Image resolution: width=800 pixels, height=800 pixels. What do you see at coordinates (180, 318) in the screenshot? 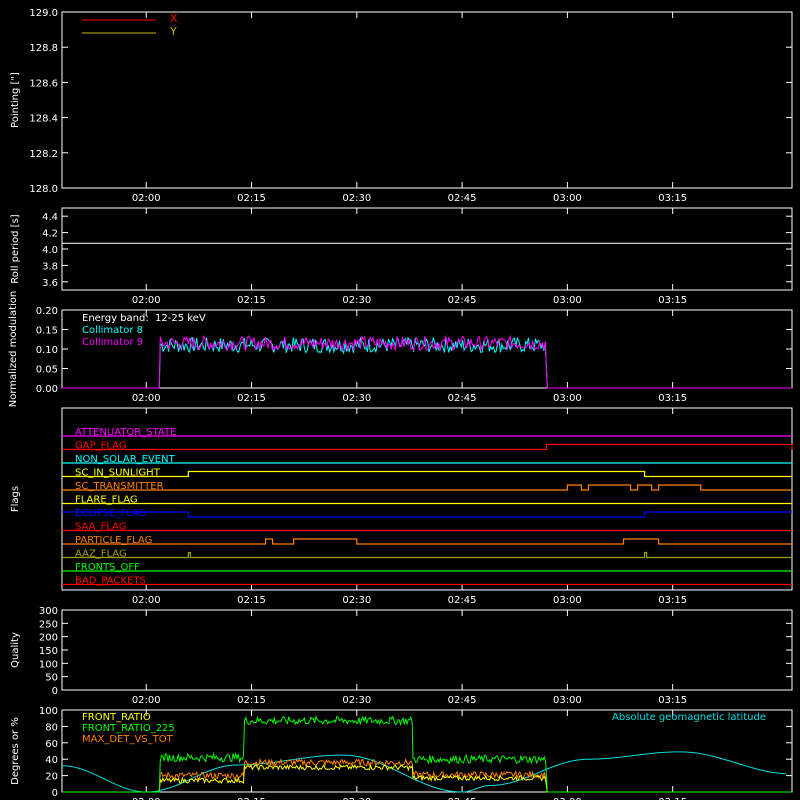
I see `energy-band-value: 12-25 keV` at bounding box center [180, 318].